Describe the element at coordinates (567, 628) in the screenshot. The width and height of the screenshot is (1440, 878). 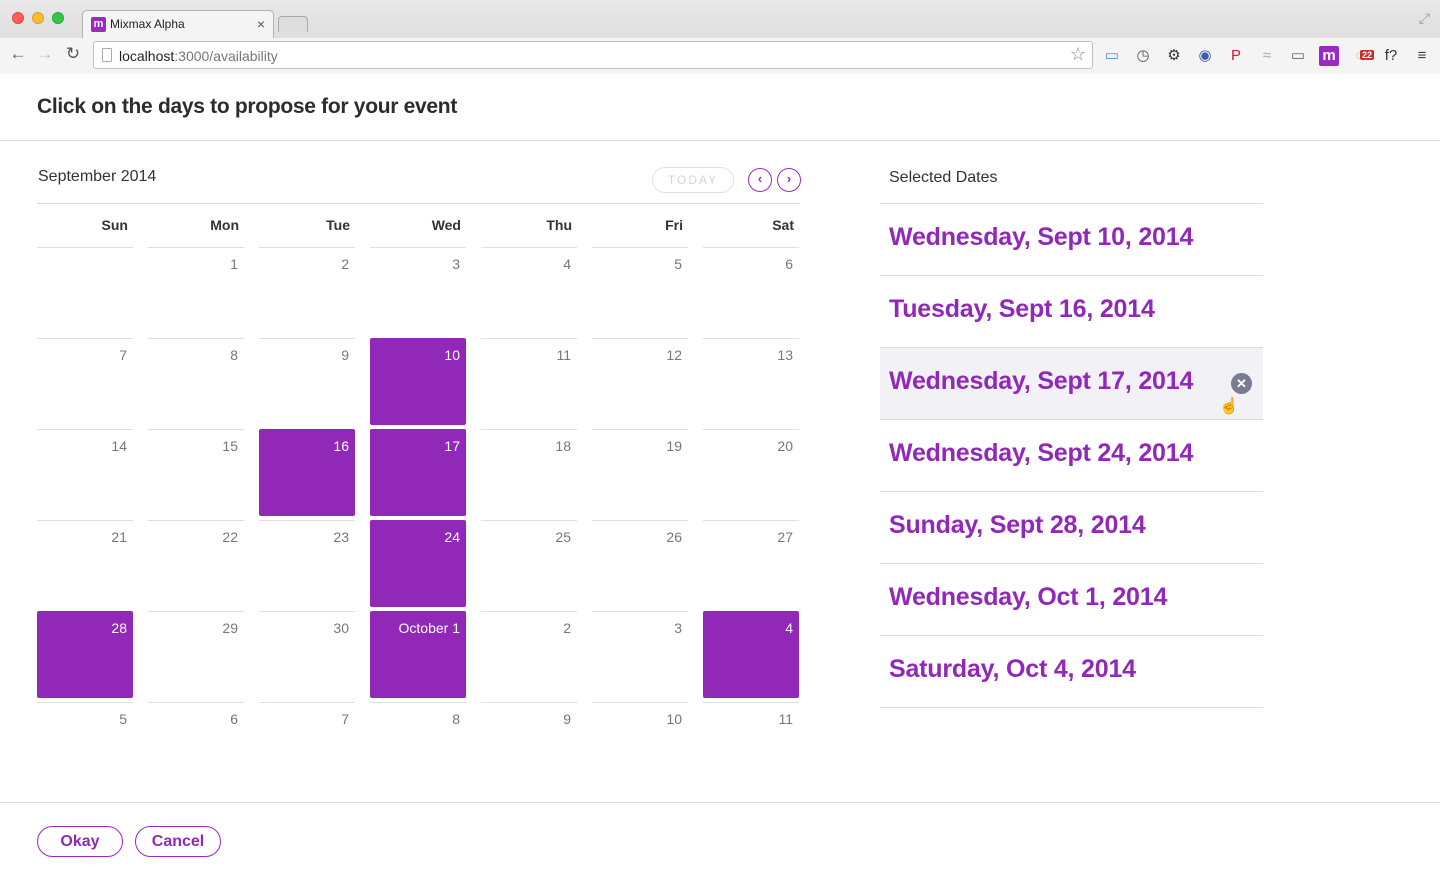
I see `day-number: 2` at that location.